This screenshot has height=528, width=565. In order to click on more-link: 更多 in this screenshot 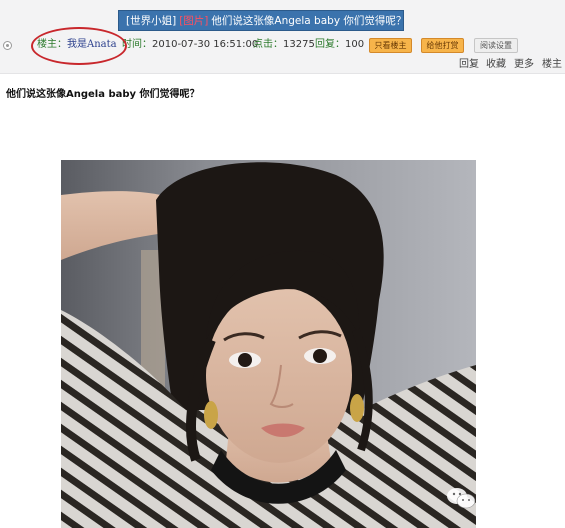, I will do `click(524, 65)`.